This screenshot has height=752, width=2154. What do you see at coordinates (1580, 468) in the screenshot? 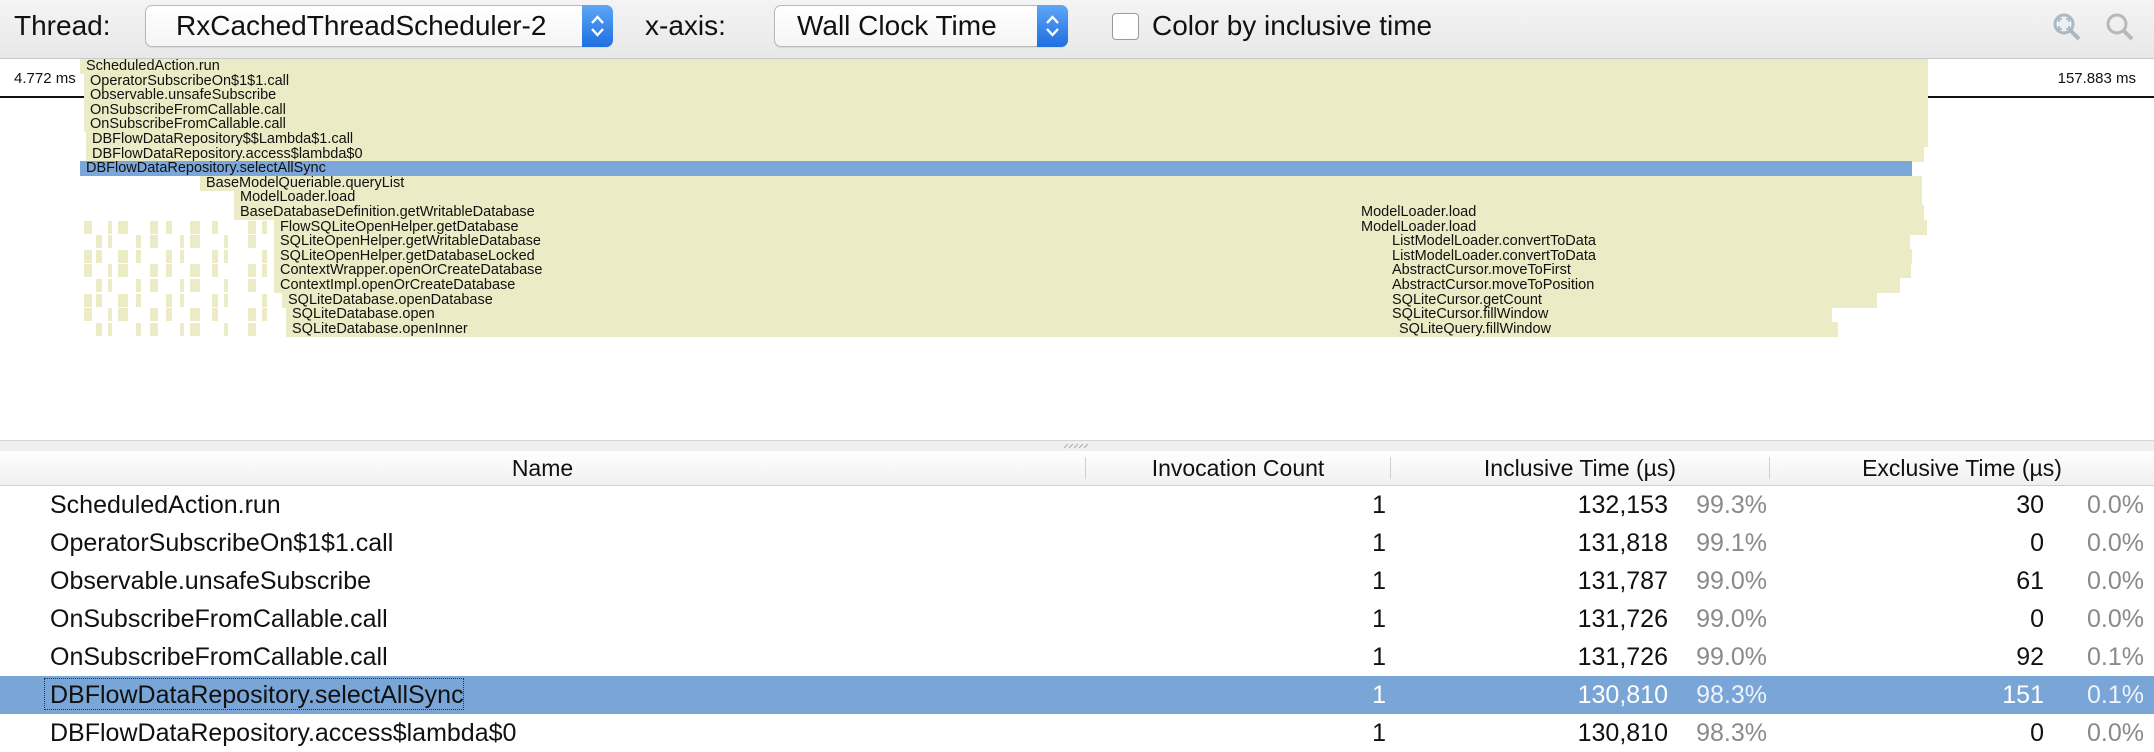
I see `column-header-inclusive-time: Inclusive Time (µs)` at bounding box center [1580, 468].